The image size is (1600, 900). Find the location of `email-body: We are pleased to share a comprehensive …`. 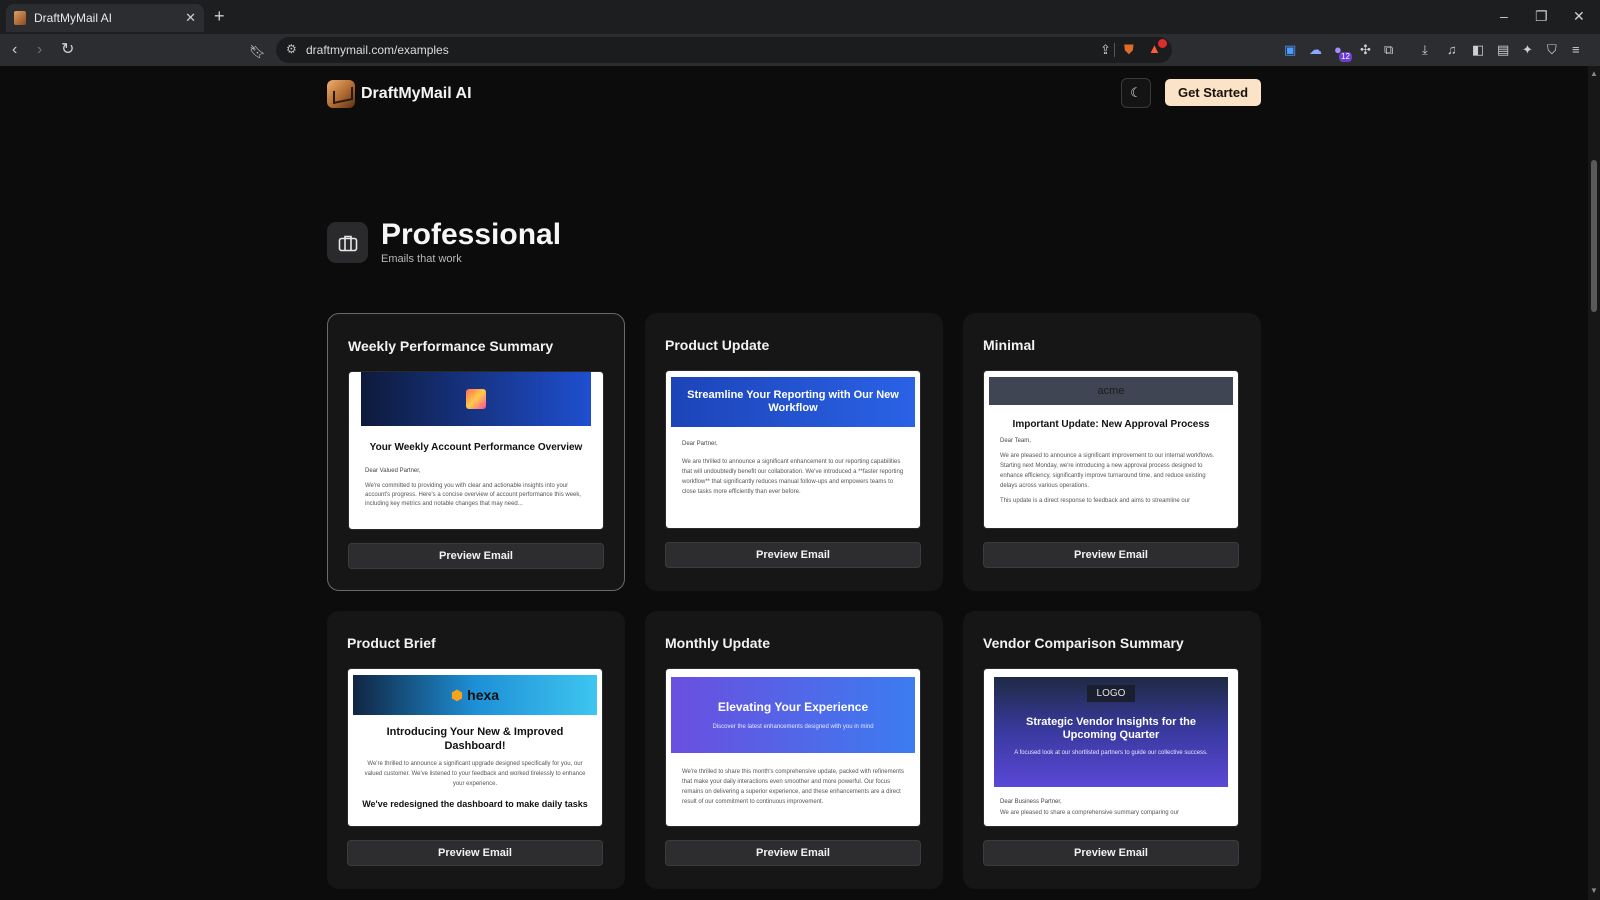

email-body: We are pleased to share a comprehensive … is located at coordinates (1089, 813).